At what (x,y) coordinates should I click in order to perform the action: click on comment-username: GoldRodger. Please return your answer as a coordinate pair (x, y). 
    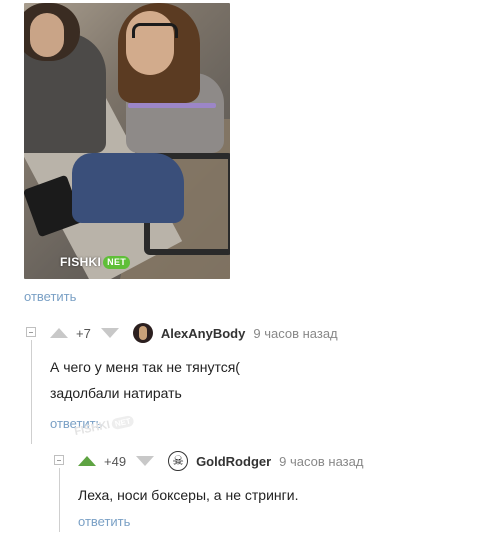
    Looking at the image, I should click on (233, 461).